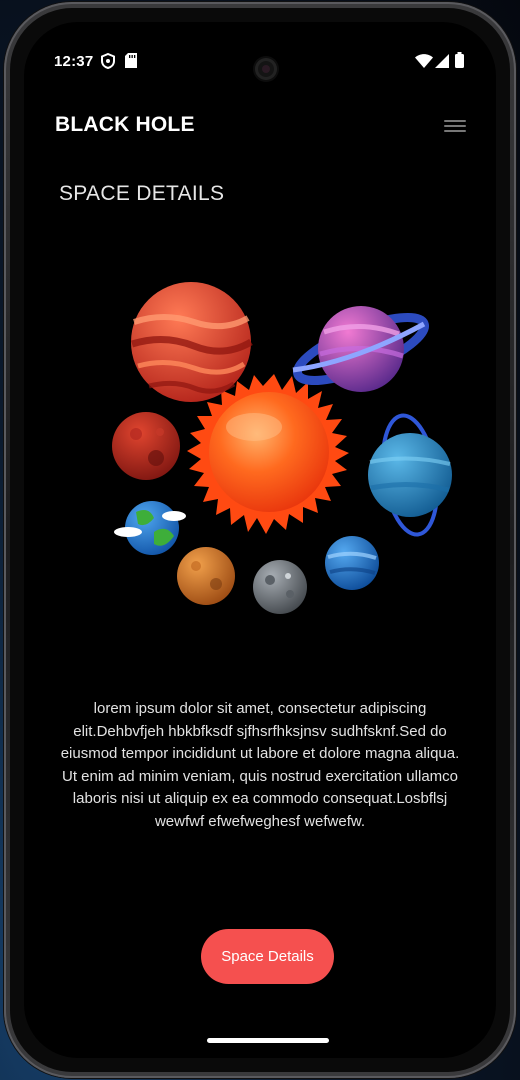 The image size is (520, 1080). I want to click on space-details-button: Space Details, so click(267, 956).